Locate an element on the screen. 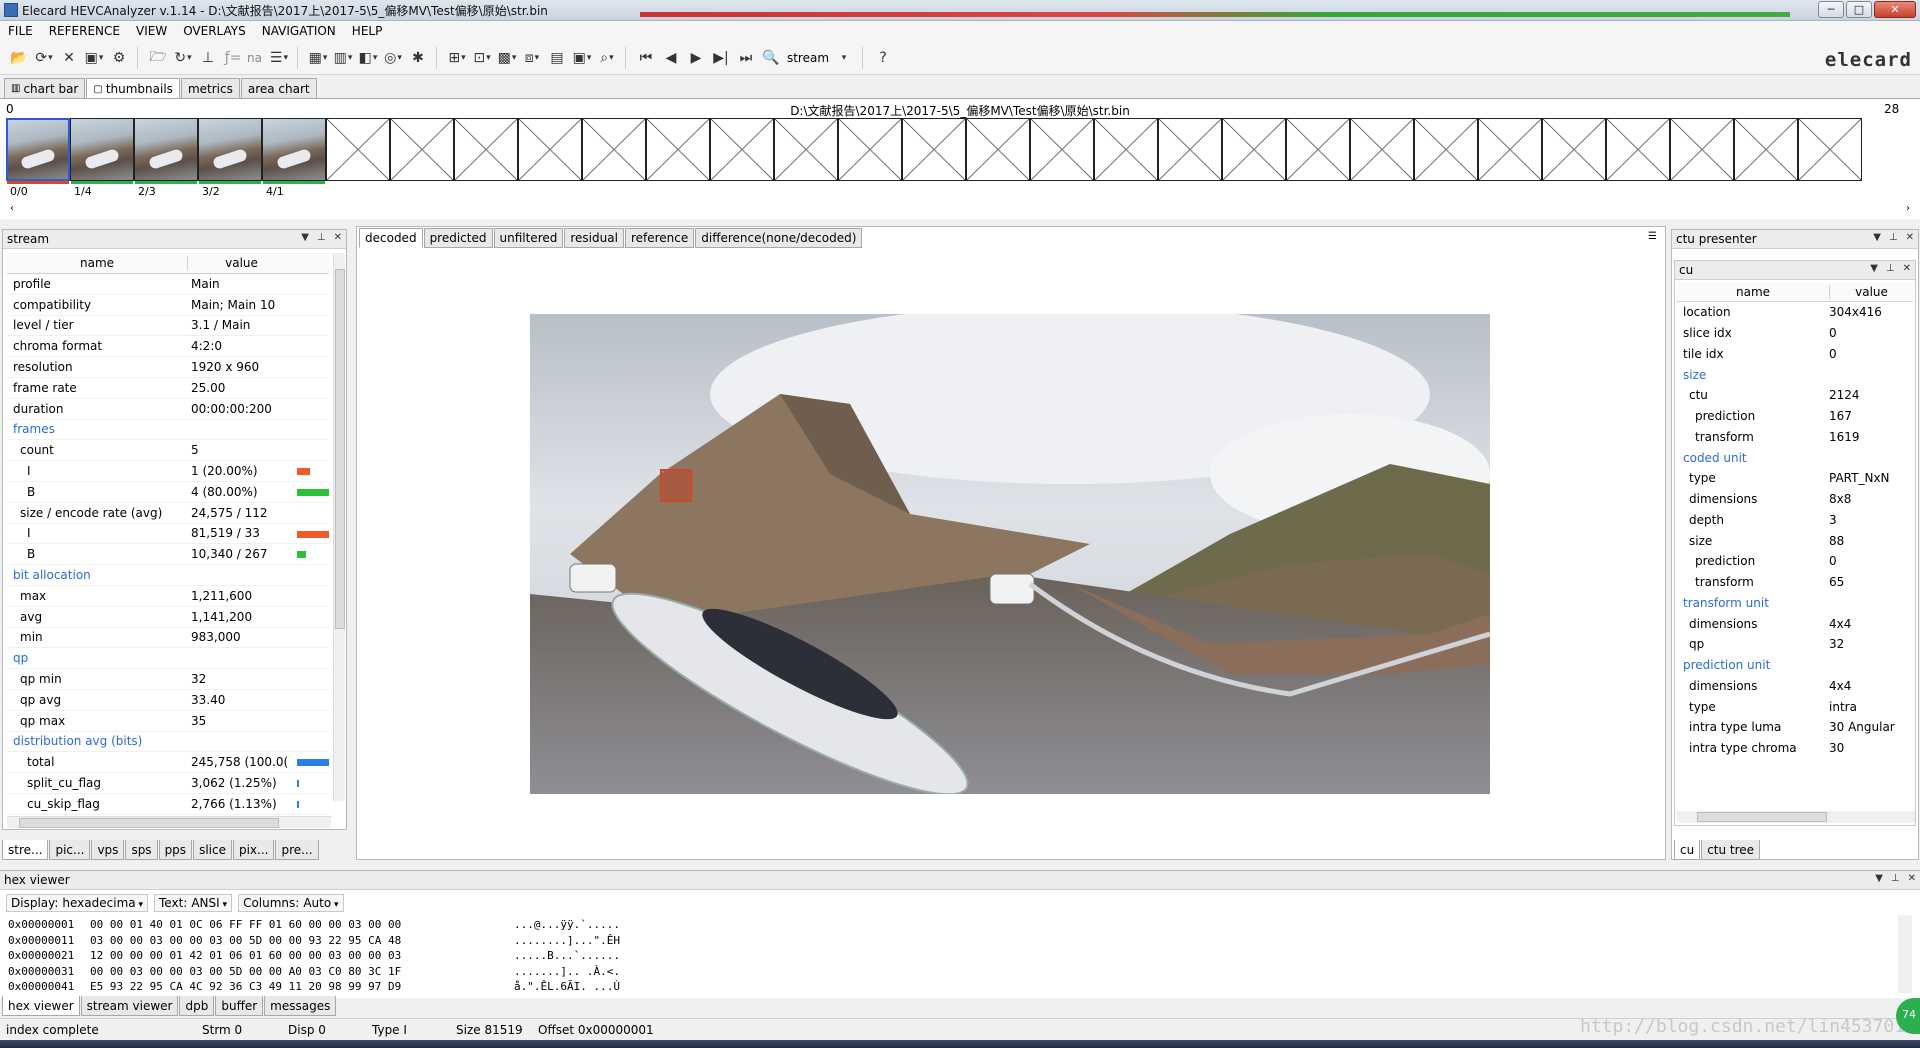 Image resolution: width=1920 pixels, height=1048 pixels. stream-property-row: qp min 32 is located at coordinates (168, 679).